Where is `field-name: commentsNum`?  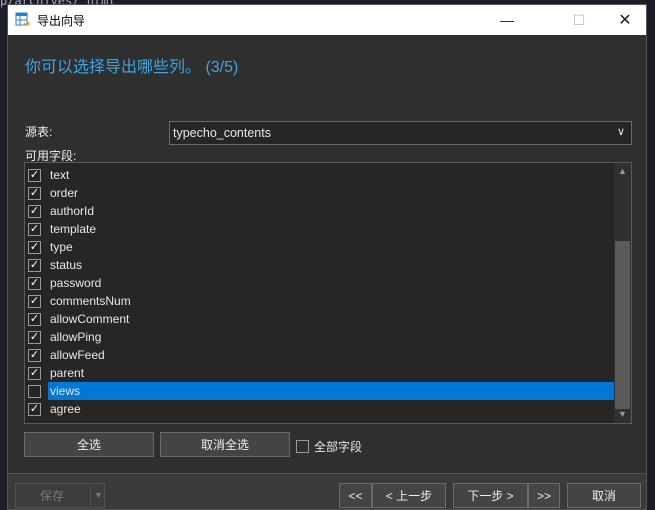
field-name: commentsNum is located at coordinates (90, 301).